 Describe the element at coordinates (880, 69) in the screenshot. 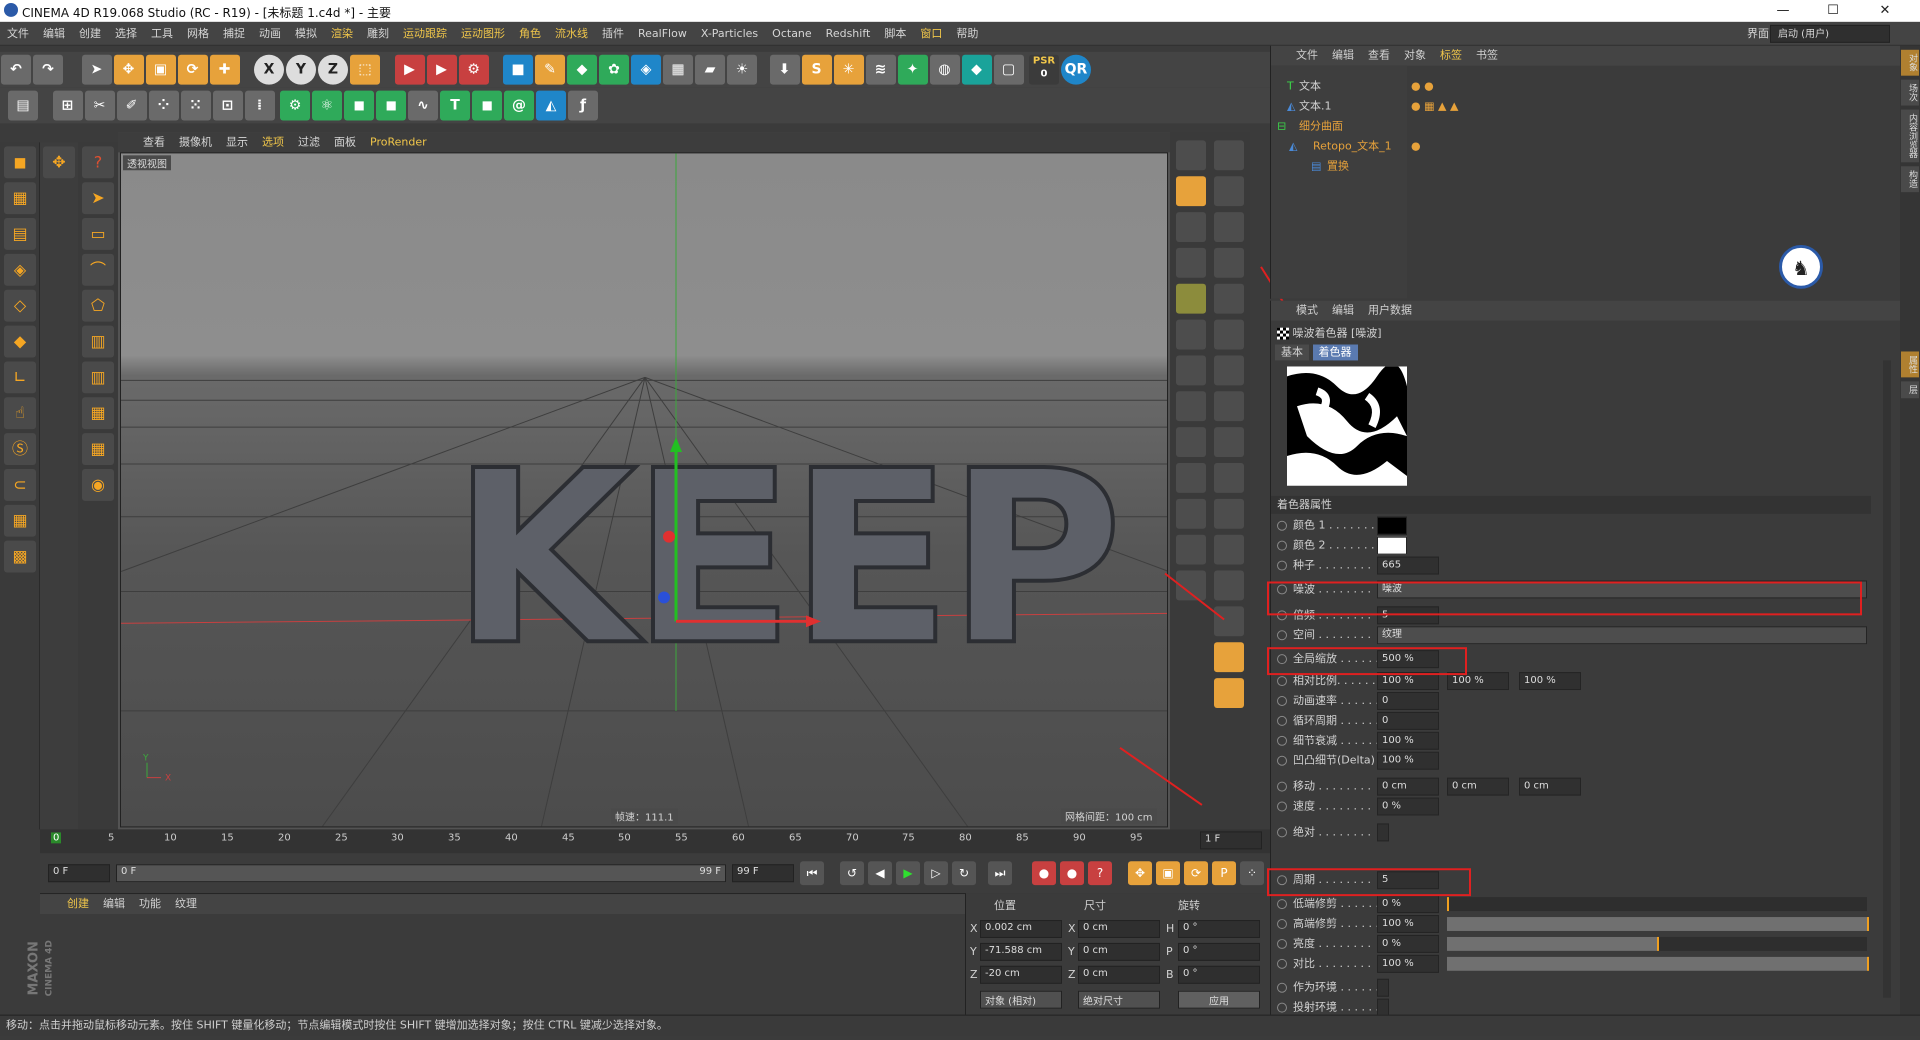

I see `motion-icon: ≋` at that location.